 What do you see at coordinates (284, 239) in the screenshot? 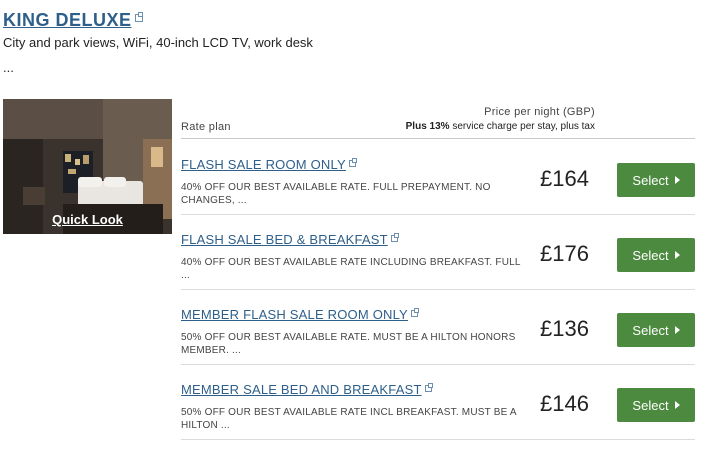
I see `rate-name-link: FLASH SALE BED & BREAKFAST` at bounding box center [284, 239].